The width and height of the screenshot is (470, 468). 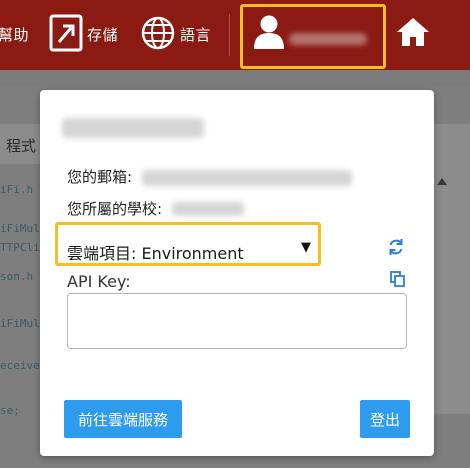 I want to click on email-label: 您的郵箱:, so click(x=100, y=177).